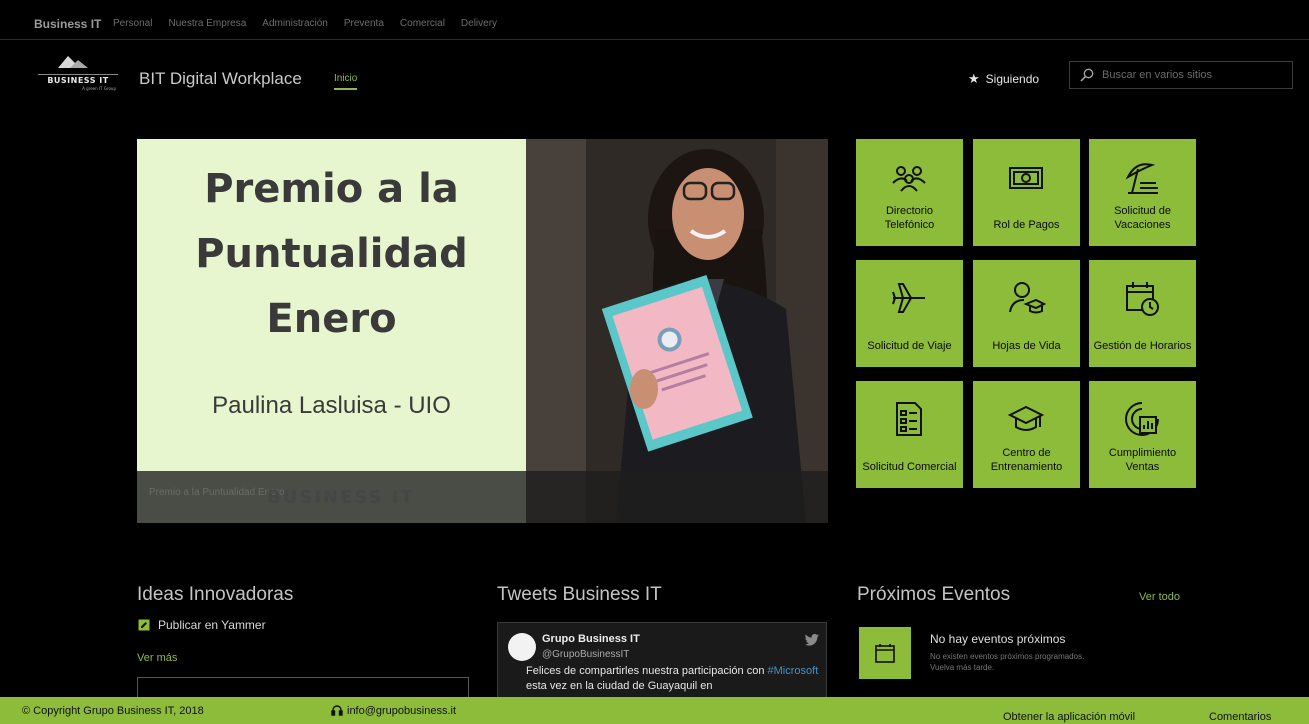  I want to click on ideas-section-title: Ideas Innovadoras, so click(215, 594).